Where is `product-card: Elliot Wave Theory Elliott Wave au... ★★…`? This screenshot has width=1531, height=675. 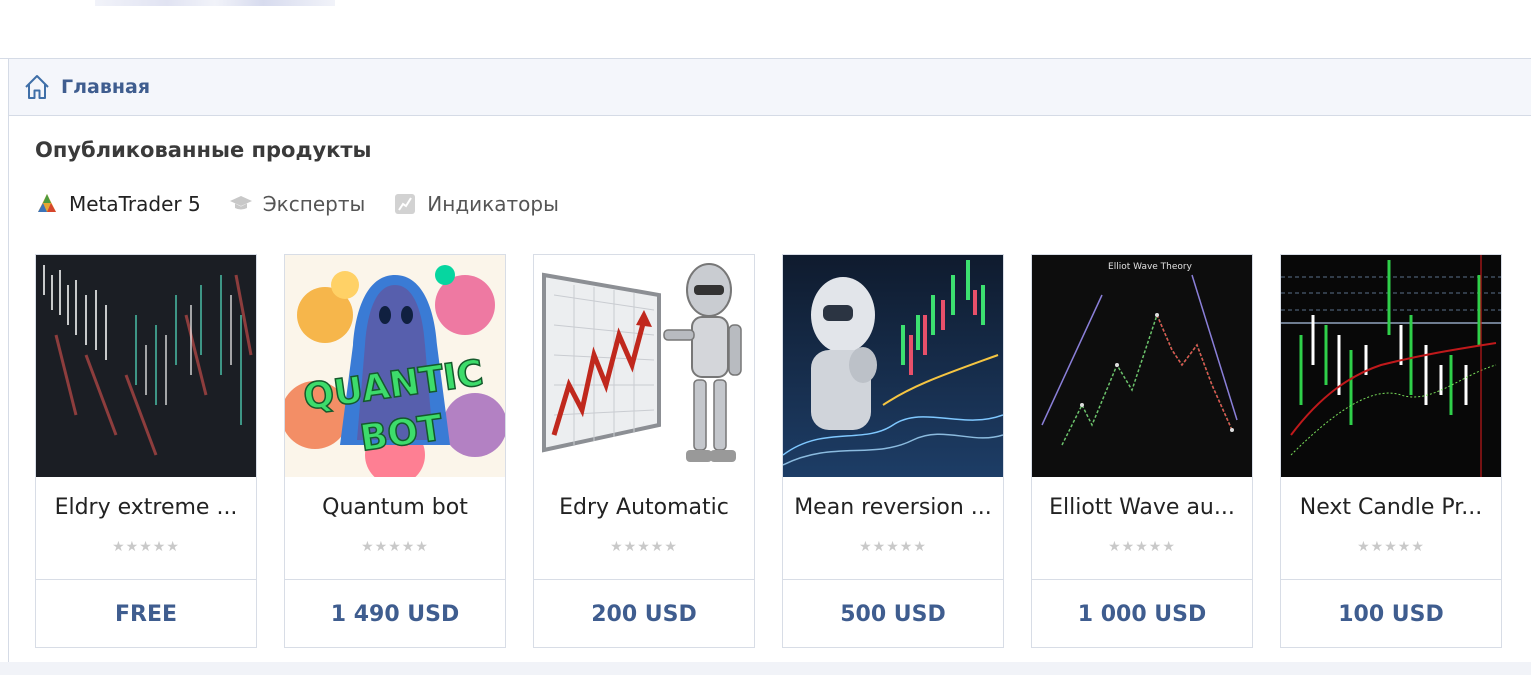 product-card: Elliot Wave Theory Elliott Wave au... ★★… is located at coordinates (1142, 451).